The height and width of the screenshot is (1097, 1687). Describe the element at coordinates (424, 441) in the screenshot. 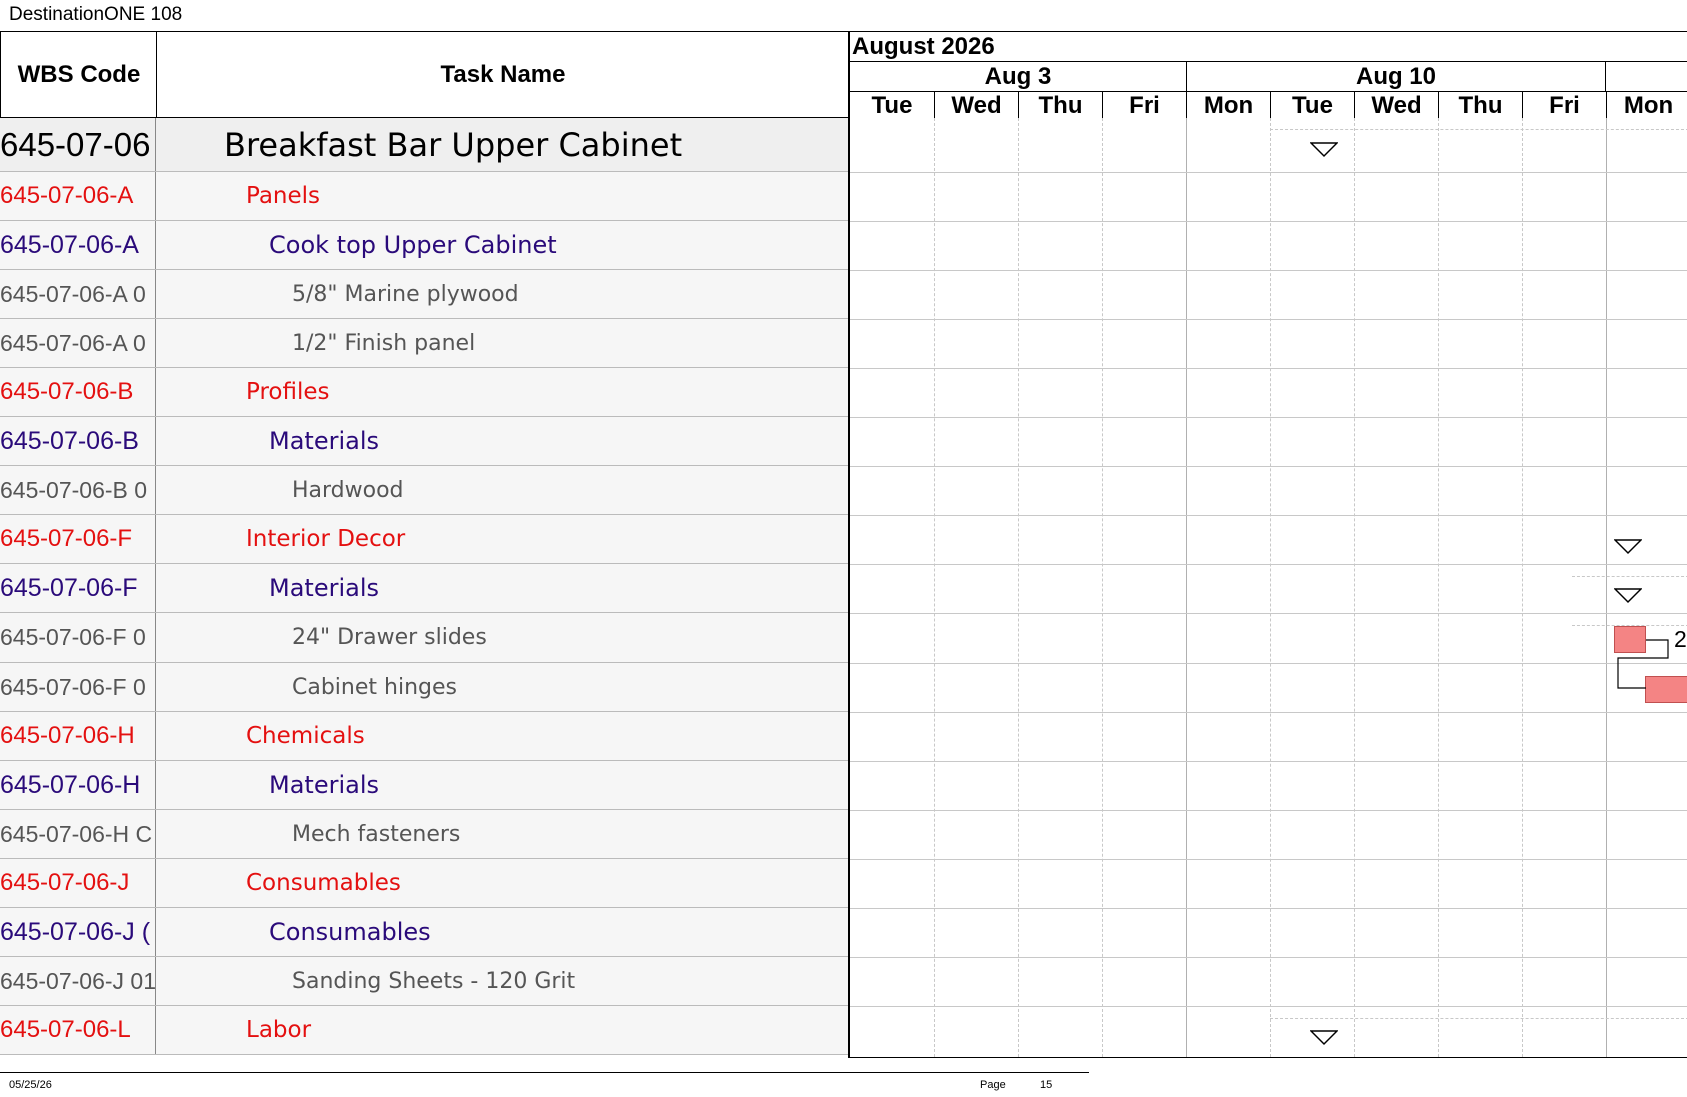

I see `table-row: 645-07-06-B Materials` at that location.